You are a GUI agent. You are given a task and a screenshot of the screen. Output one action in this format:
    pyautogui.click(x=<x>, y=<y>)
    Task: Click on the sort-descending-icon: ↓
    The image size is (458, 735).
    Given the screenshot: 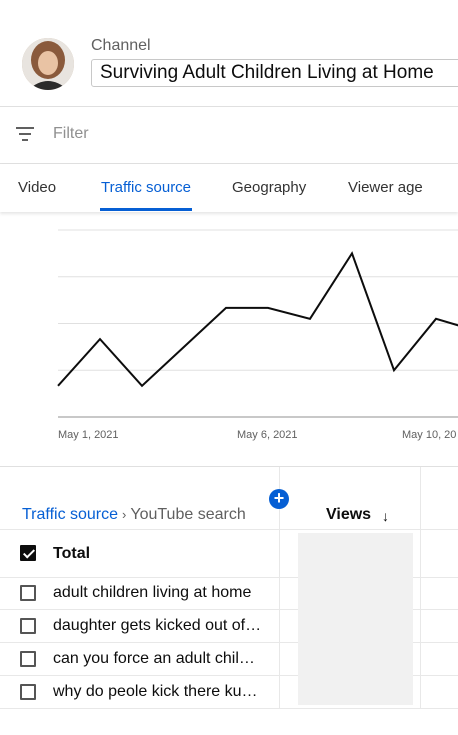 What is the action you would take?
    pyautogui.click(x=385, y=516)
    